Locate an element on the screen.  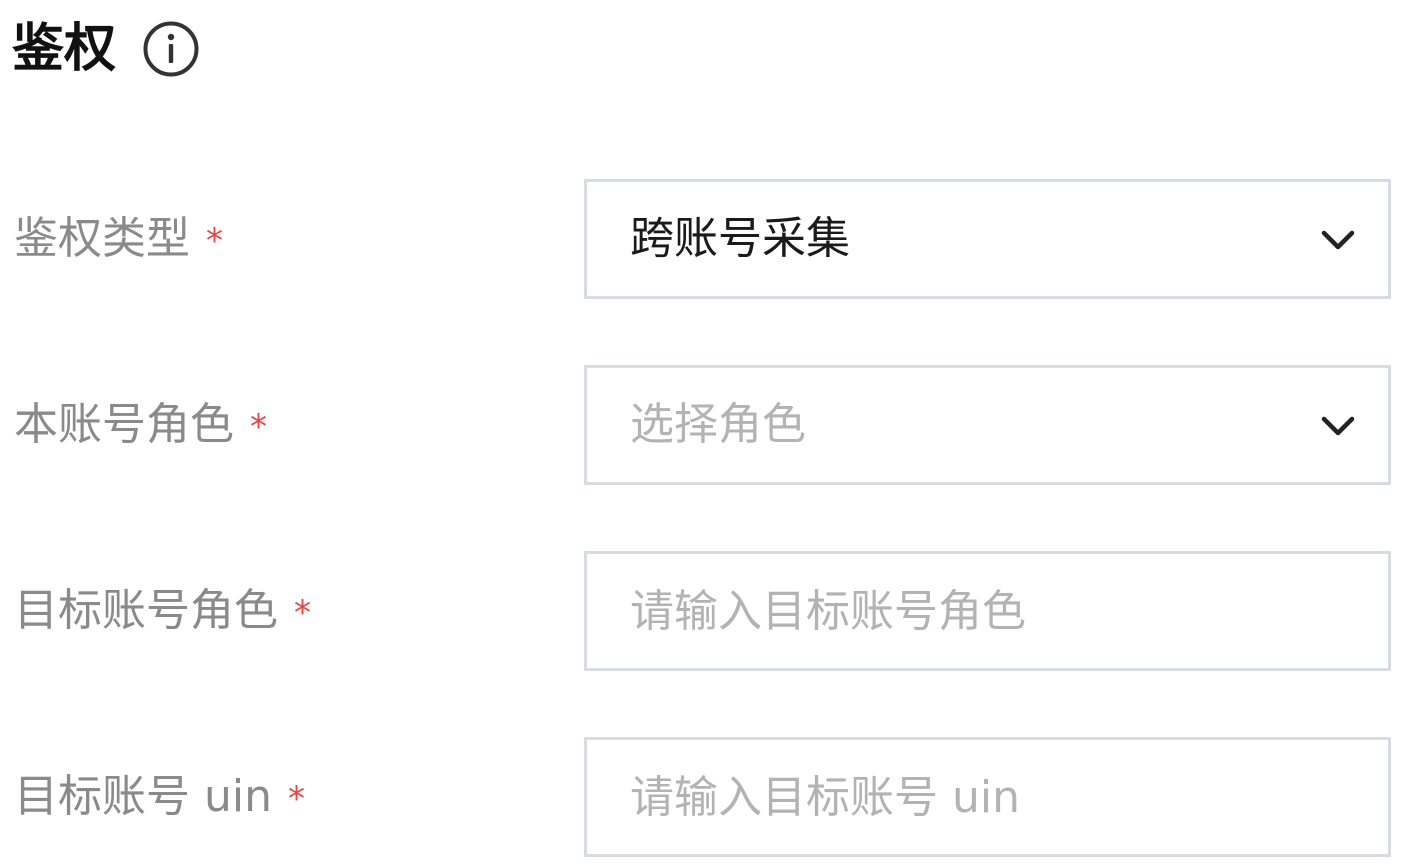
target-role-field is located at coordinates (987, 611).